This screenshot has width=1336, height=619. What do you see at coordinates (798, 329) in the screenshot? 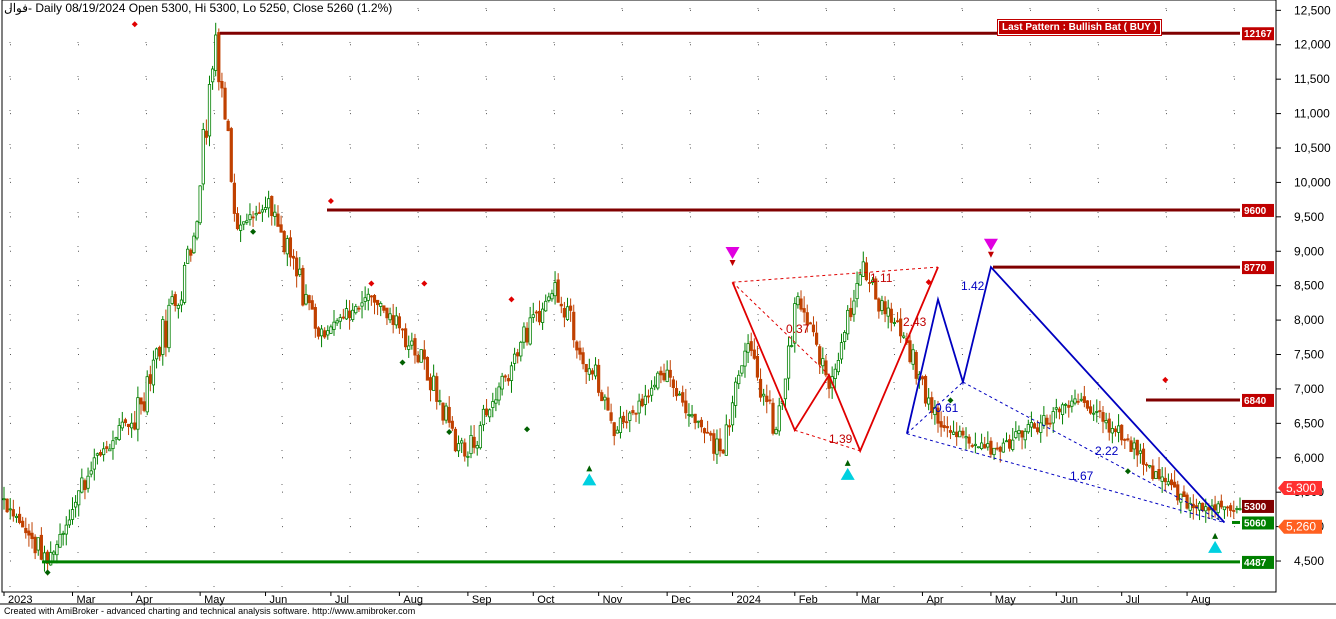
I see `pattern-ratio: 0.37` at bounding box center [798, 329].